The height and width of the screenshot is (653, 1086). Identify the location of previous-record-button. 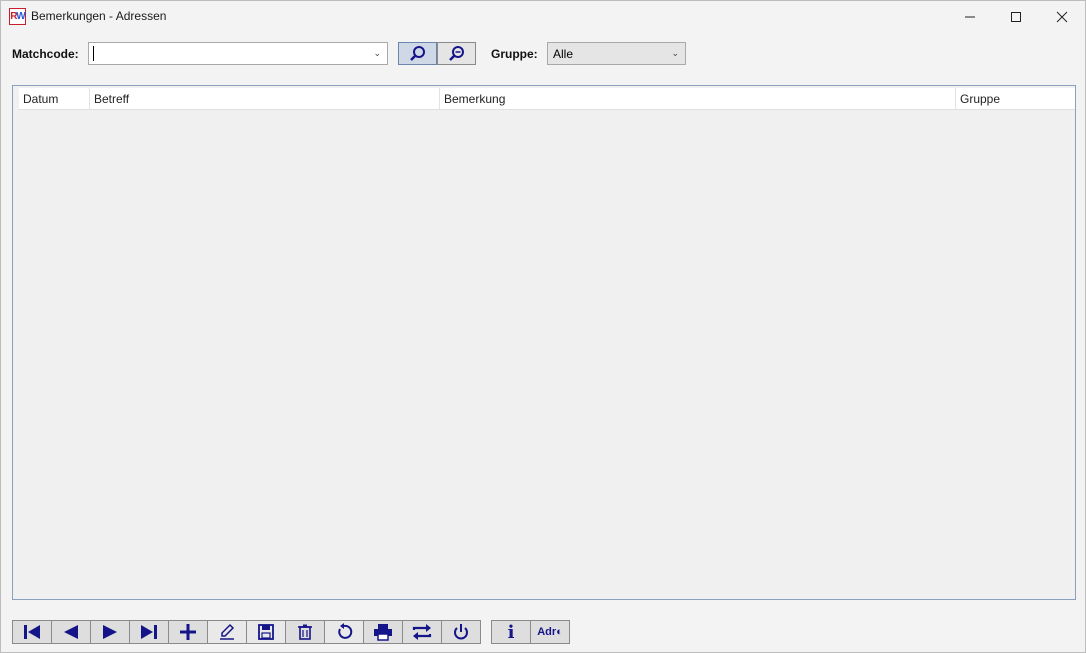
(71, 632).